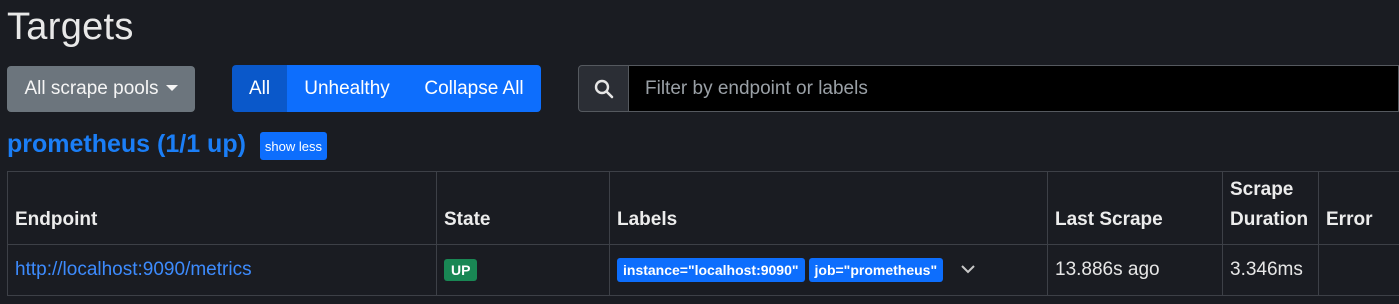 The image size is (1399, 304). Describe the element at coordinates (828, 208) in the screenshot. I see `column-header-labels: Labels` at that location.